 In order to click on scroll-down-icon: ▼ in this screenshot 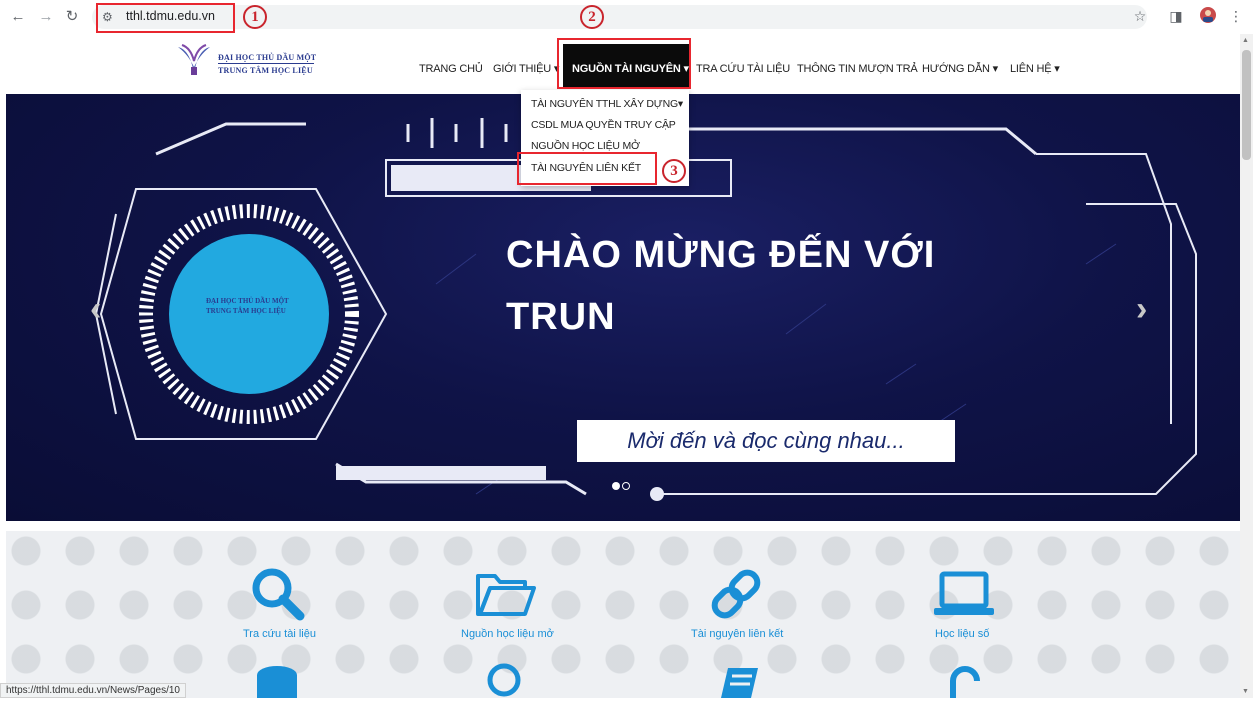, I will do `click(1245, 691)`.